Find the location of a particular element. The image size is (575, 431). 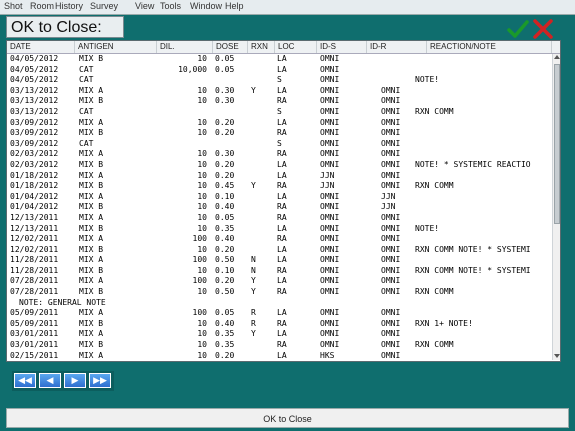

table-row: 12/13/2011 MIX A 10 0.05 RA OMNI OMNI is located at coordinates (279, 218).